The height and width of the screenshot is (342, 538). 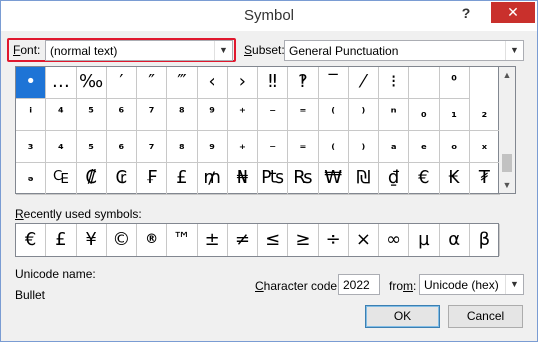 What do you see at coordinates (152, 83) in the screenshot?
I see `symbol-cell: ″` at bounding box center [152, 83].